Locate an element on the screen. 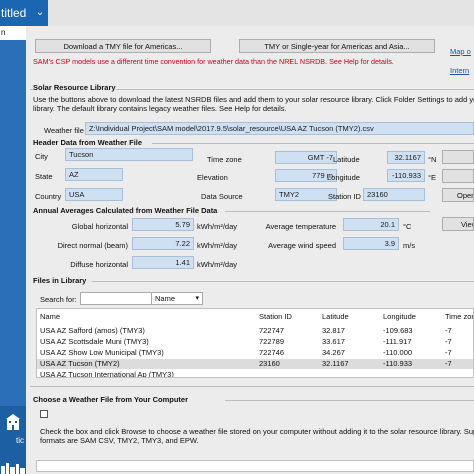 The width and height of the screenshot is (474, 474). longitude-unit: °E is located at coordinates (432, 177).